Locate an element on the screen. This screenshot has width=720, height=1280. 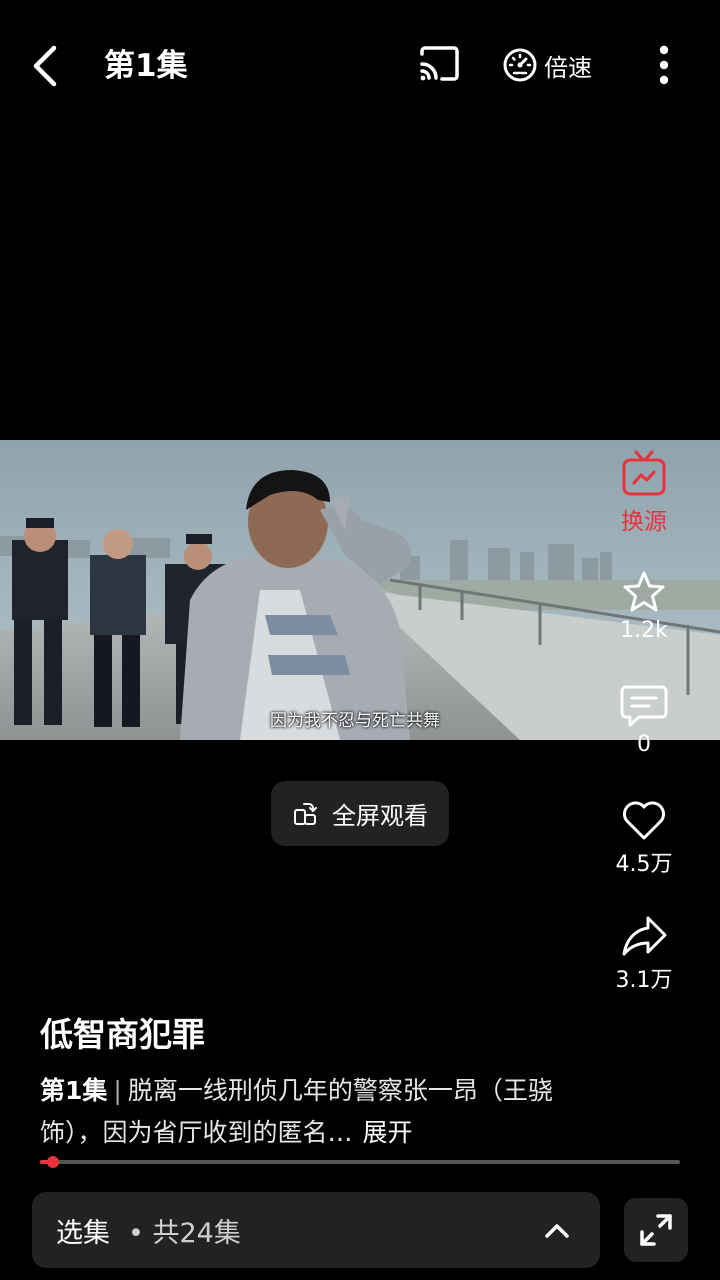
cast-icon is located at coordinates (439, 63).